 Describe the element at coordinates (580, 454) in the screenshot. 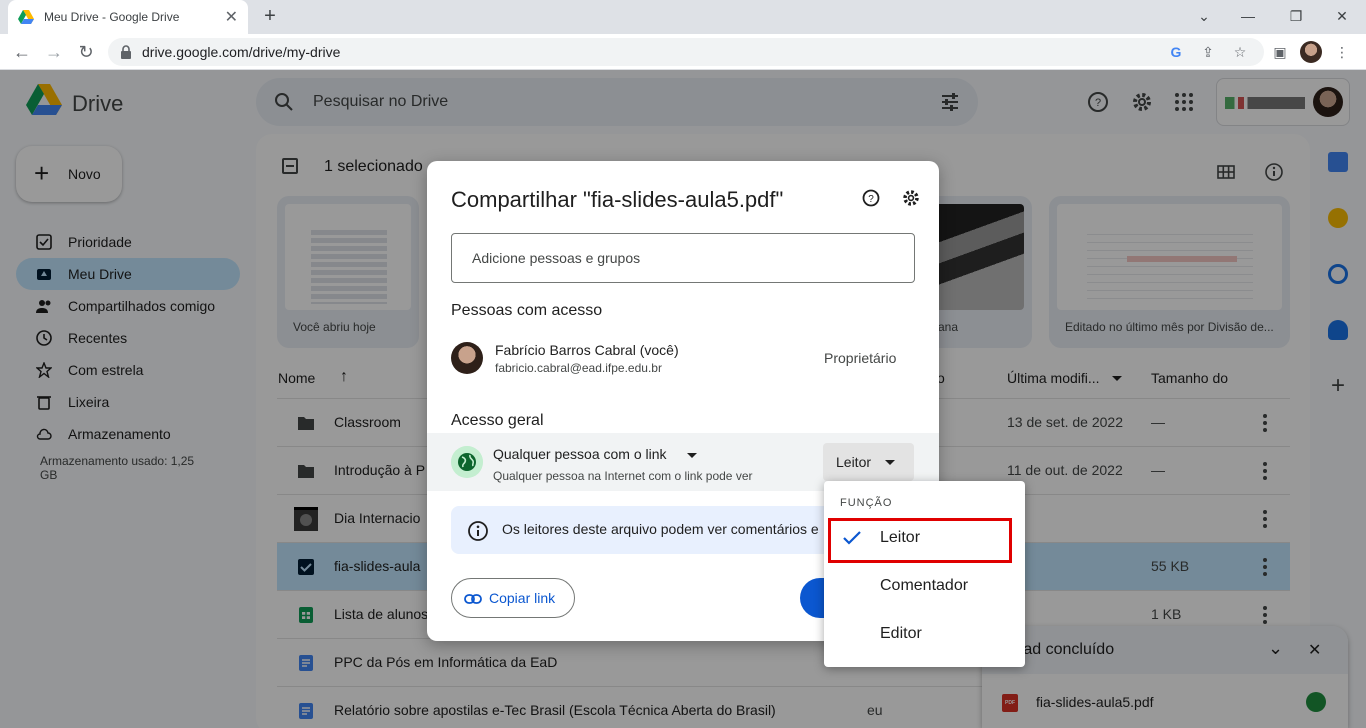

I see `access-type-dropdown: Qualquer pessoa com o link` at that location.